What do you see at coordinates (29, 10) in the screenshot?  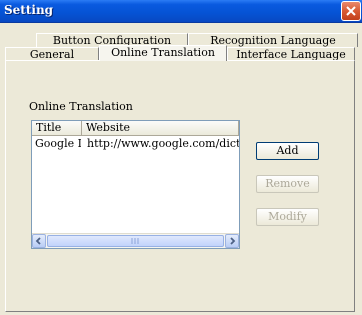 I see `window-title: Setting` at bounding box center [29, 10].